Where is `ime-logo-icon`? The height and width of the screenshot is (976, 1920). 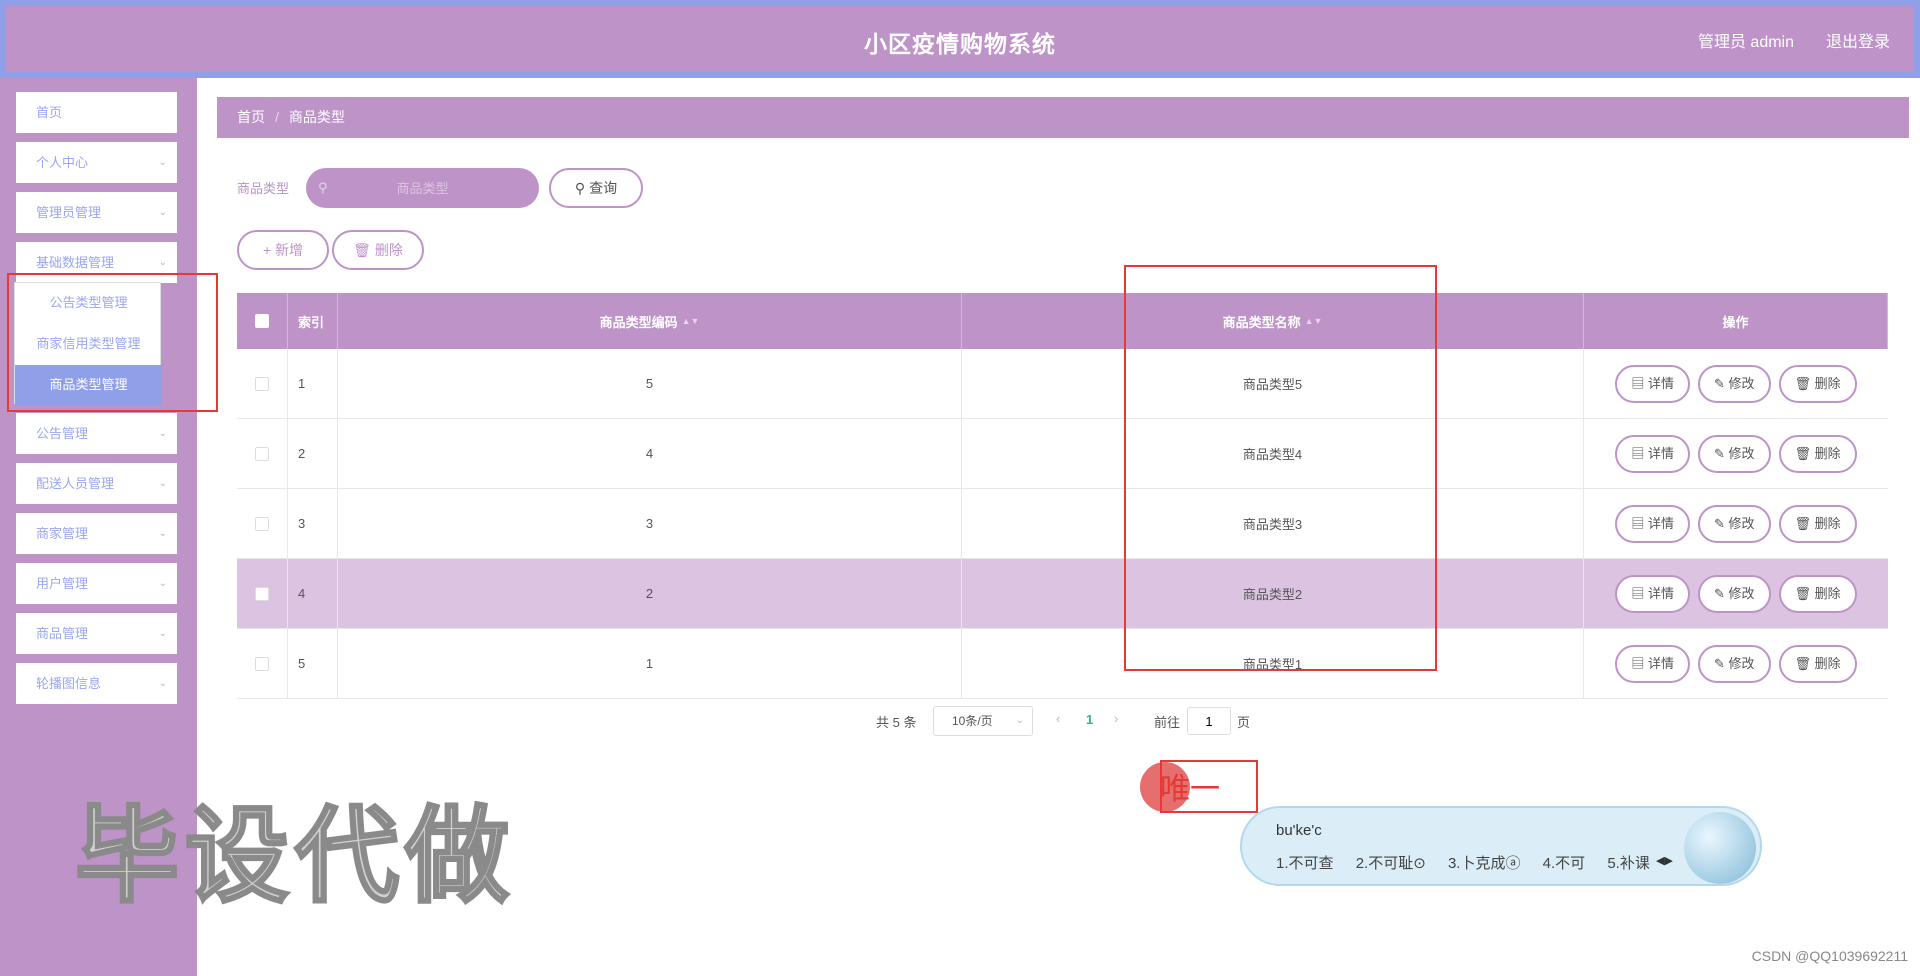 ime-logo-icon is located at coordinates (1720, 848).